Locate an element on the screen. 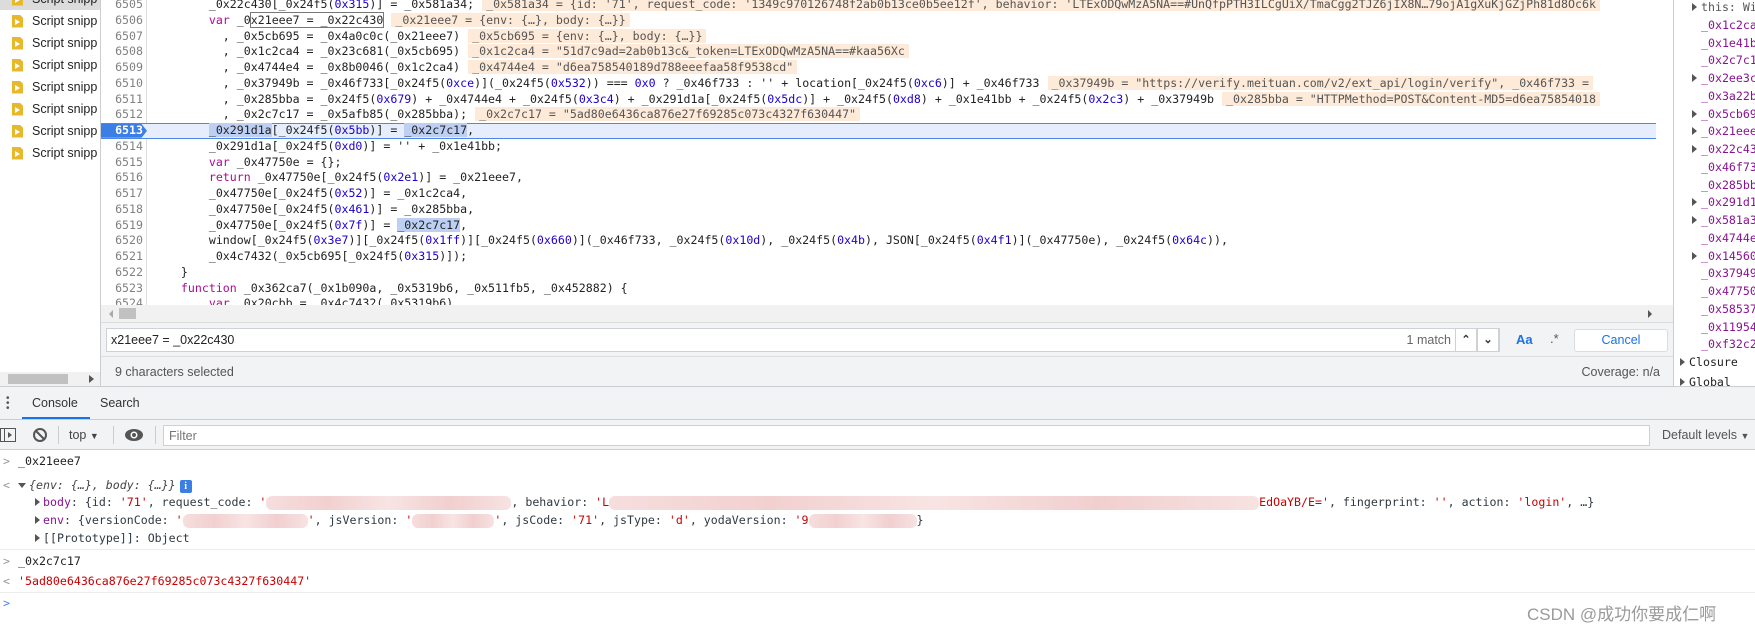  editor-horizontal-scrollbar is located at coordinates (887, 313).